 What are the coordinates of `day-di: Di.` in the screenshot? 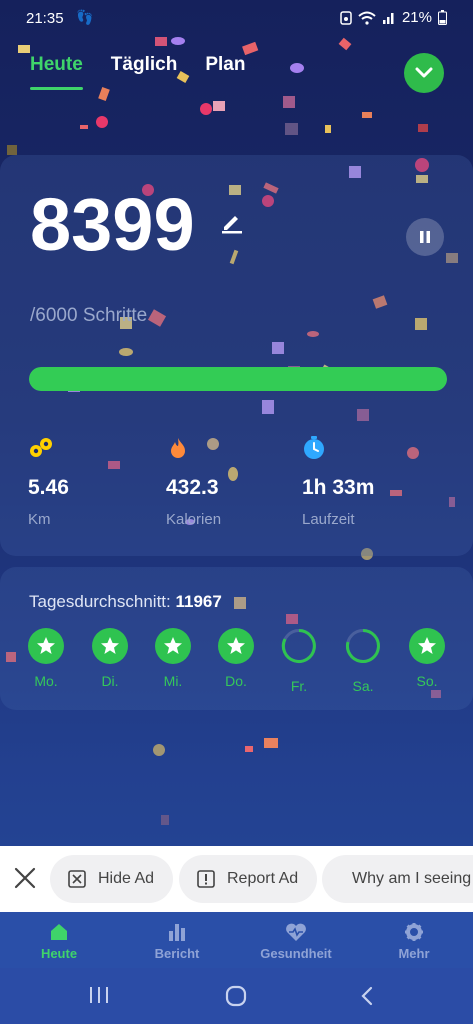 It's located at (110, 658).